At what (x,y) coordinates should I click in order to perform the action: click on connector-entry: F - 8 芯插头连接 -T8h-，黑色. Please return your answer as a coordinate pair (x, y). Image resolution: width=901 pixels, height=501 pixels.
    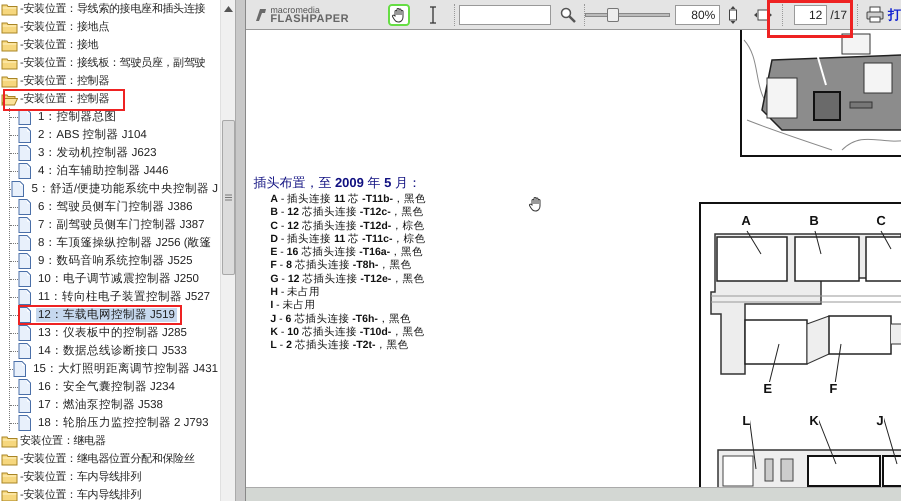
    Looking at the image, I should click on (341, 266).